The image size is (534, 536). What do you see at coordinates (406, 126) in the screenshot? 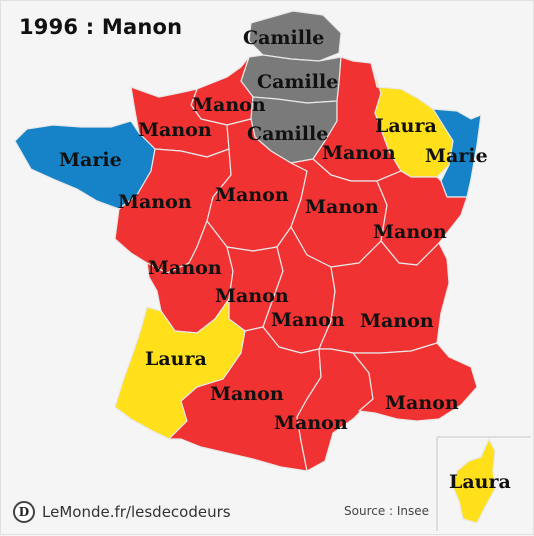
I see `label-lorraine: Laura` at bounding box center [406, 126].